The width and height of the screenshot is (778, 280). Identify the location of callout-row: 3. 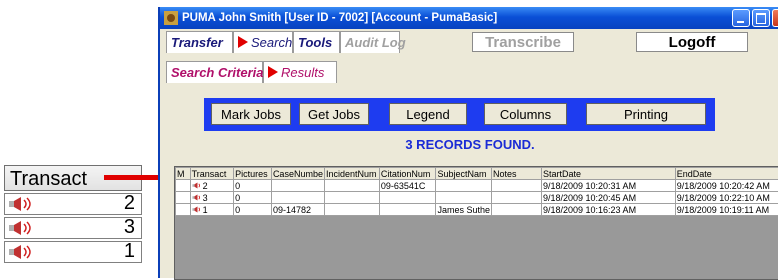
(73, 228).